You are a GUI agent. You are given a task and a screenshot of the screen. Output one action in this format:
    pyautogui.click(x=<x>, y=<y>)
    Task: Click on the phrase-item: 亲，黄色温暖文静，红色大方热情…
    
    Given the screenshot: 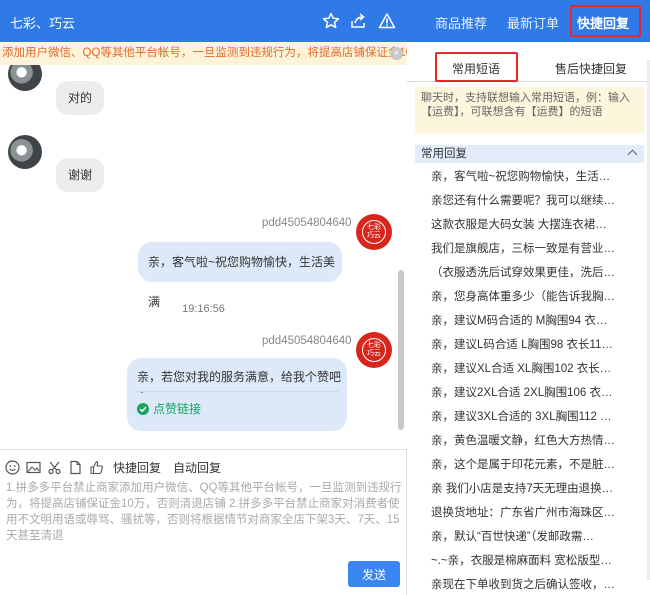 What is the action you would take?
    pyautogui.click(x=529, y=441)
    